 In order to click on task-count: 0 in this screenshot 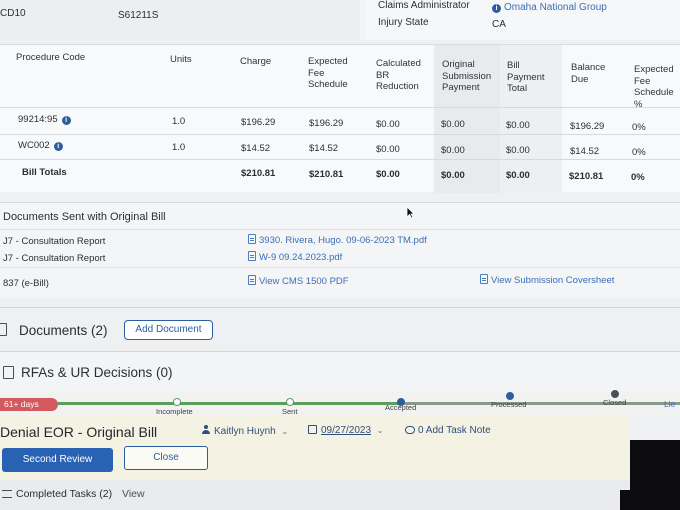, I will do `click(421, 430)`.